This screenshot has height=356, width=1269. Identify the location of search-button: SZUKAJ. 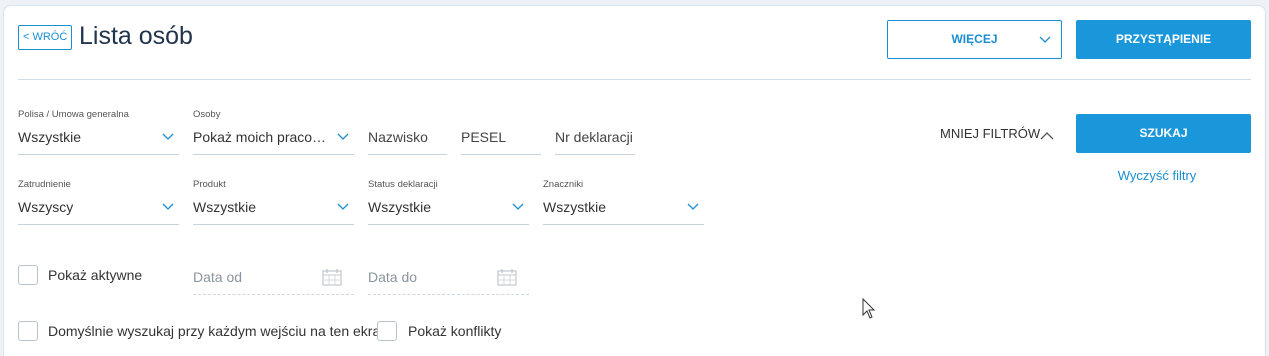
(1163, 133).